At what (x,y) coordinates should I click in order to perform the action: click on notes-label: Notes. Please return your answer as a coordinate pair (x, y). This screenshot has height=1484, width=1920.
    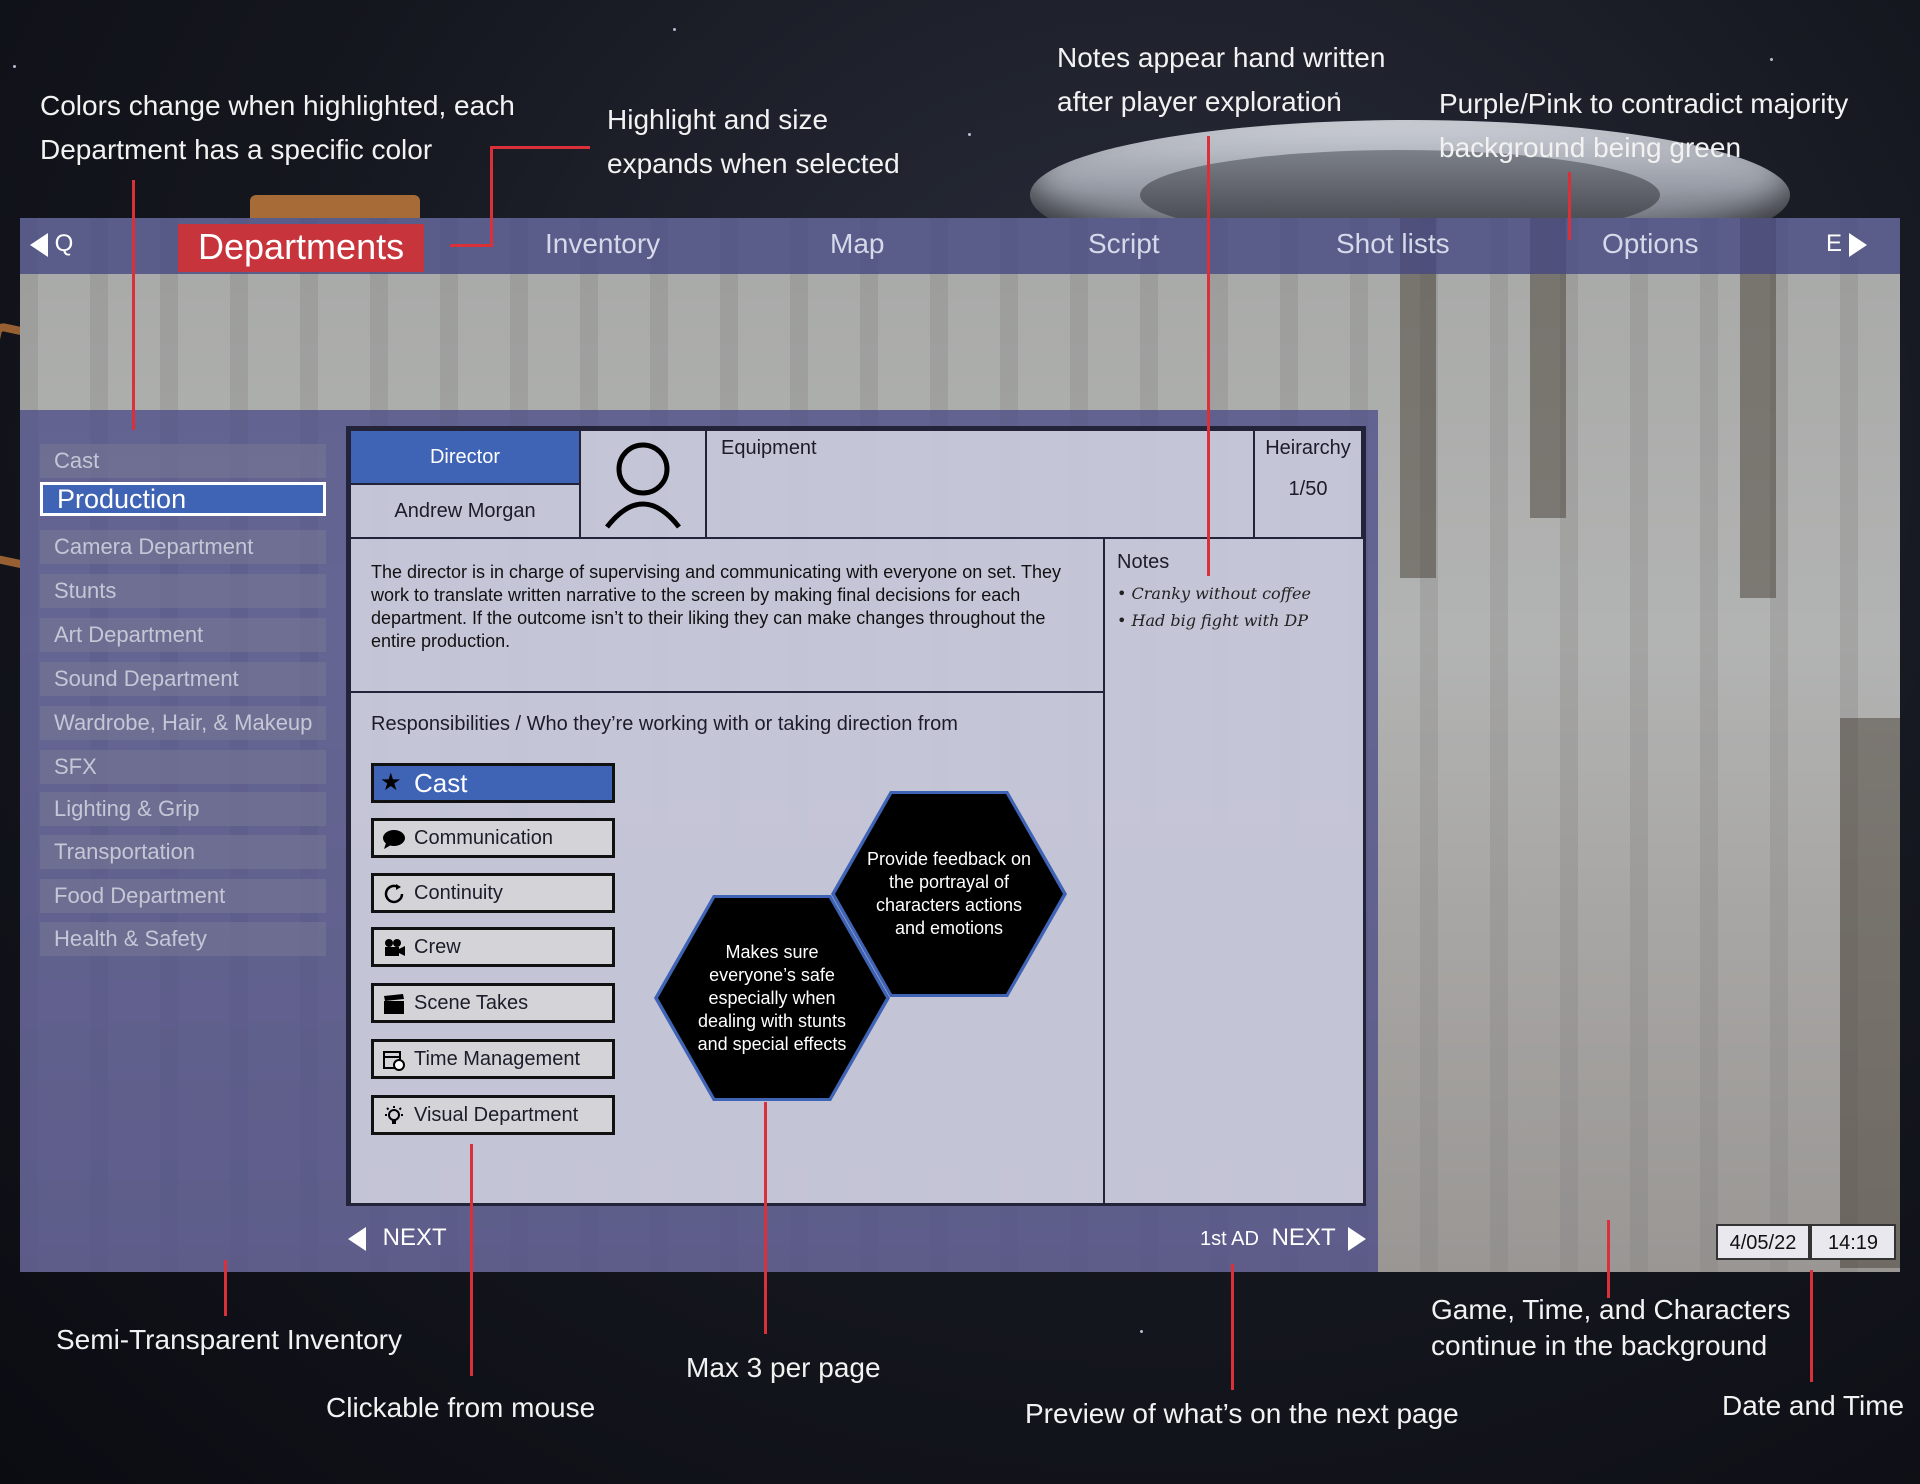
    Looking at the image, I should click on (1143, 562).